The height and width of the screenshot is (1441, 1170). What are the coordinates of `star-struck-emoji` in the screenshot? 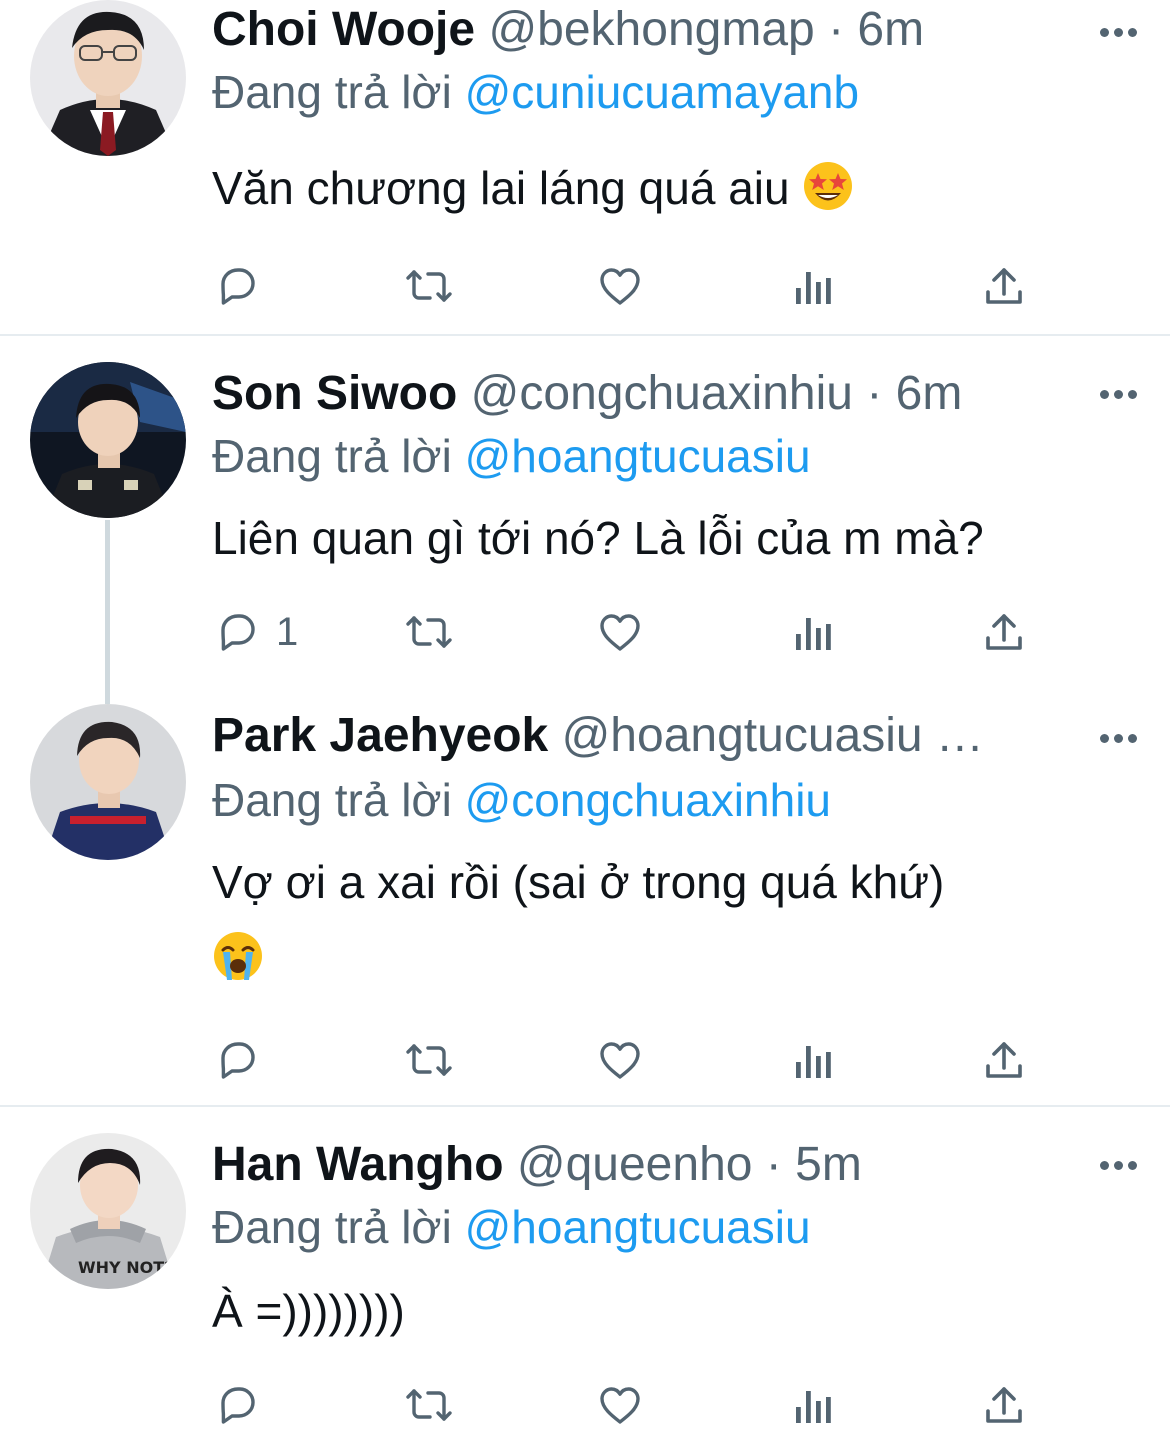 It's located at (828, 196).